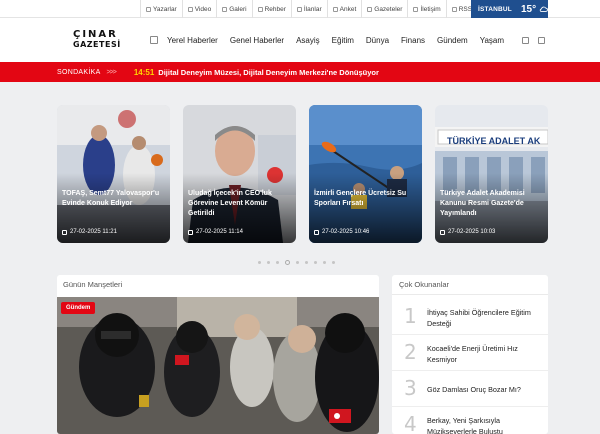 The image size is (600, 434). What do you see at coordinates (410, 388) in the screenshot?
I see `rank-number: 3` at bounding box center [410, 388].